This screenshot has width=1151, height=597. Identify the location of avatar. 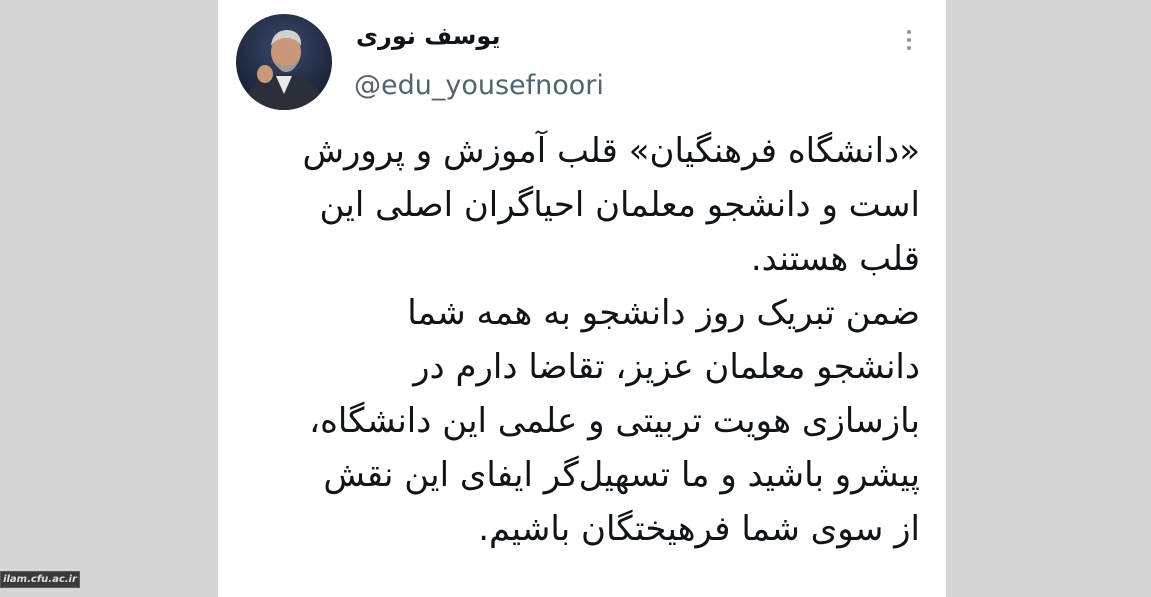
(284, 62).